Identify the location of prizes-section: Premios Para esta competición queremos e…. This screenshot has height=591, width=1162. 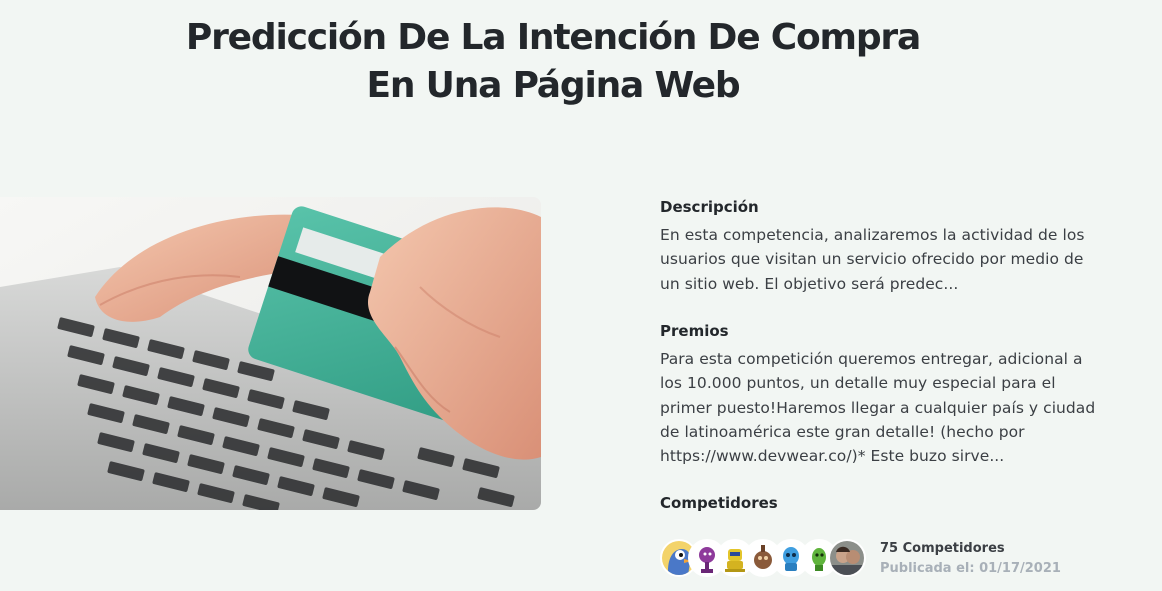
(882, 394).